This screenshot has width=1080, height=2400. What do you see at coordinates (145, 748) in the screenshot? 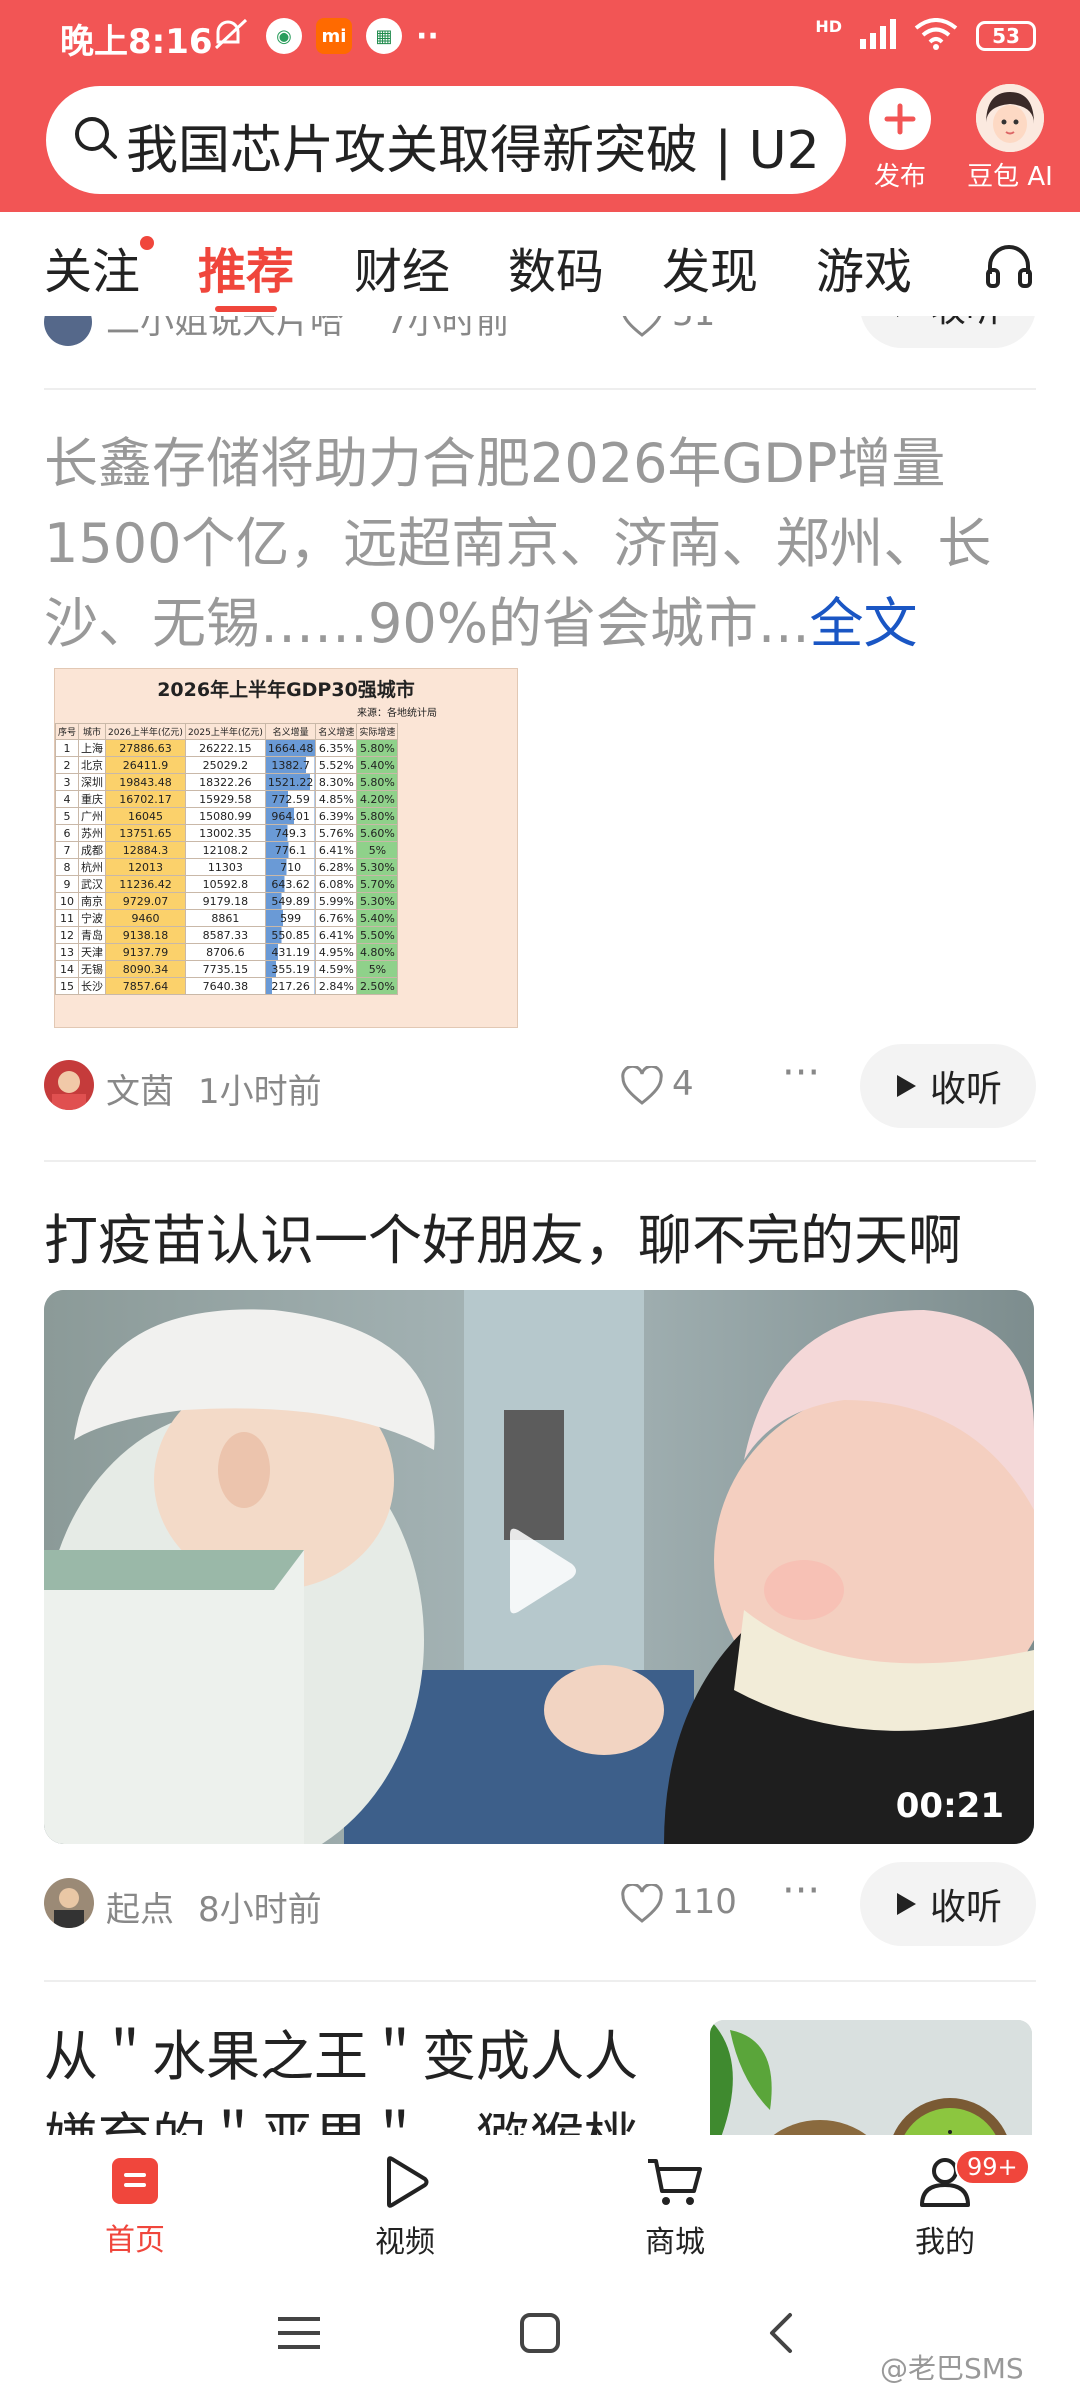
I see `table-cell: 27886.63` at bounding box center [145, 748].